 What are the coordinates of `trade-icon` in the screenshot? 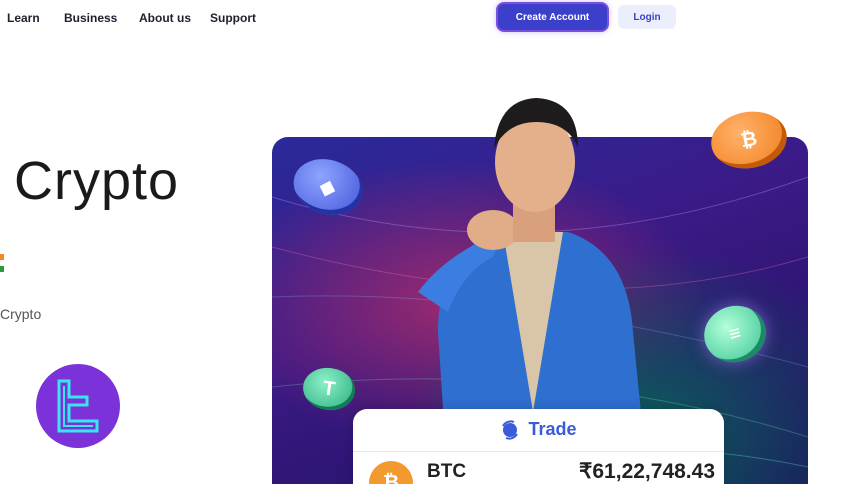 It's located at (510, 429).